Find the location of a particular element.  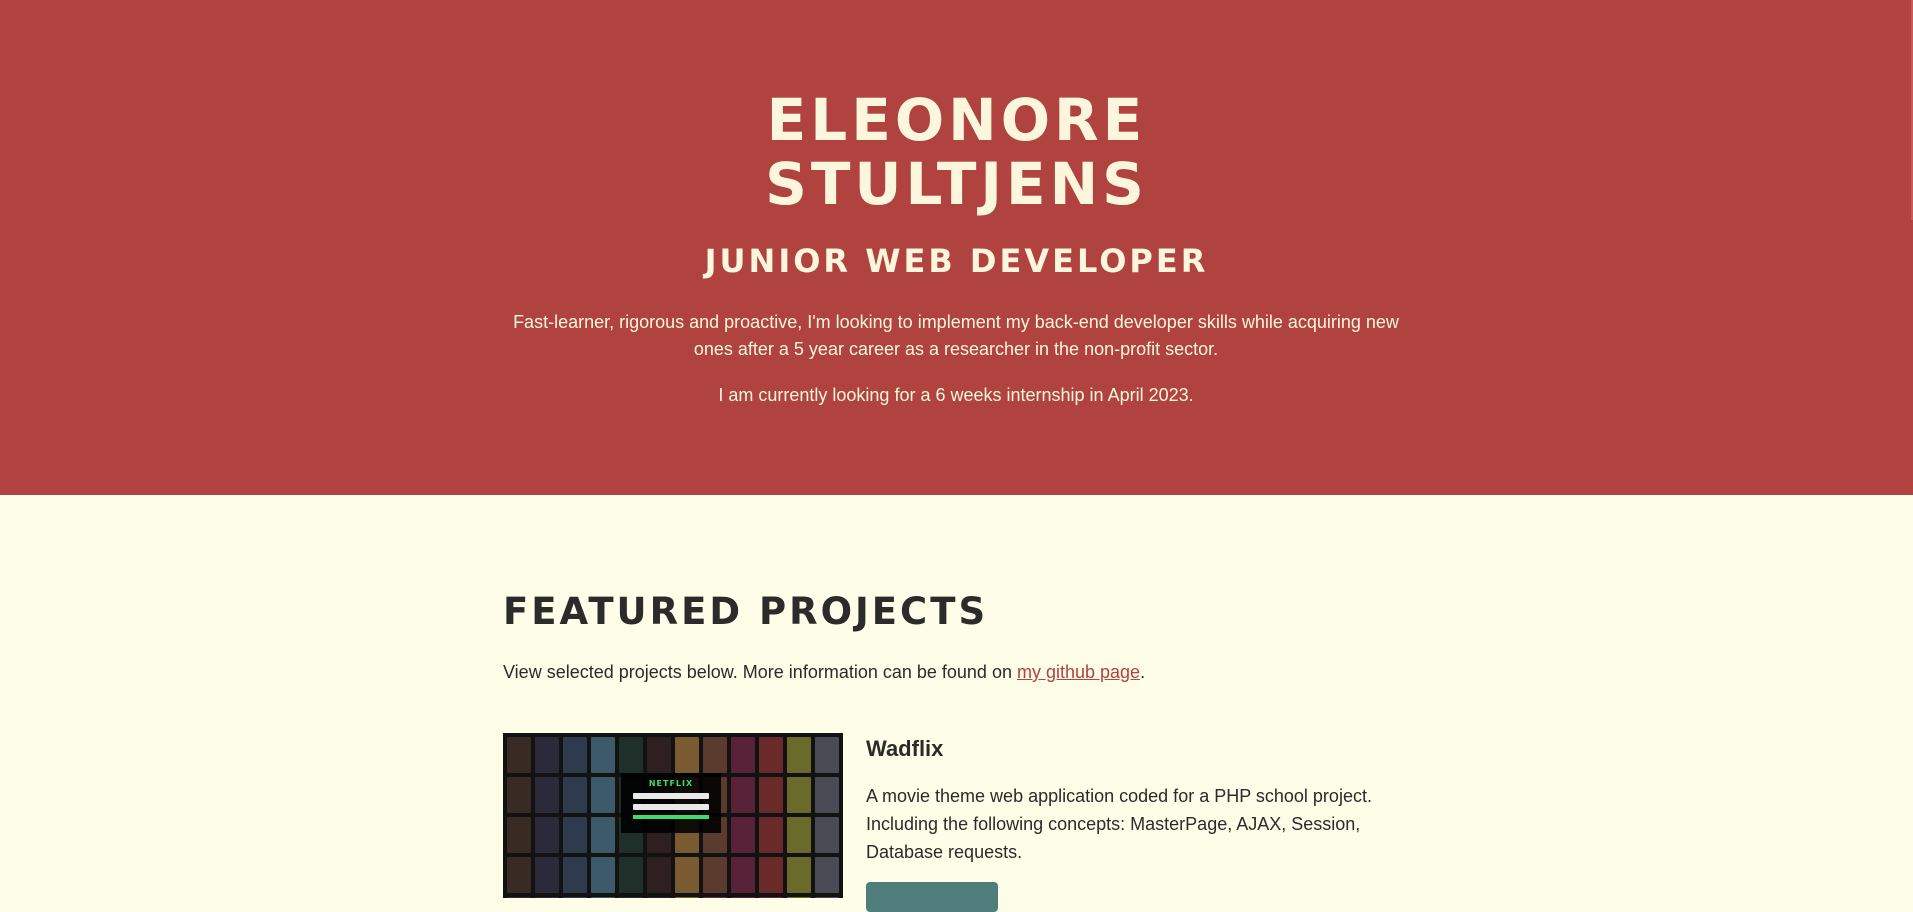

login-box: NETFLIX is located at coordinates (671, 803).